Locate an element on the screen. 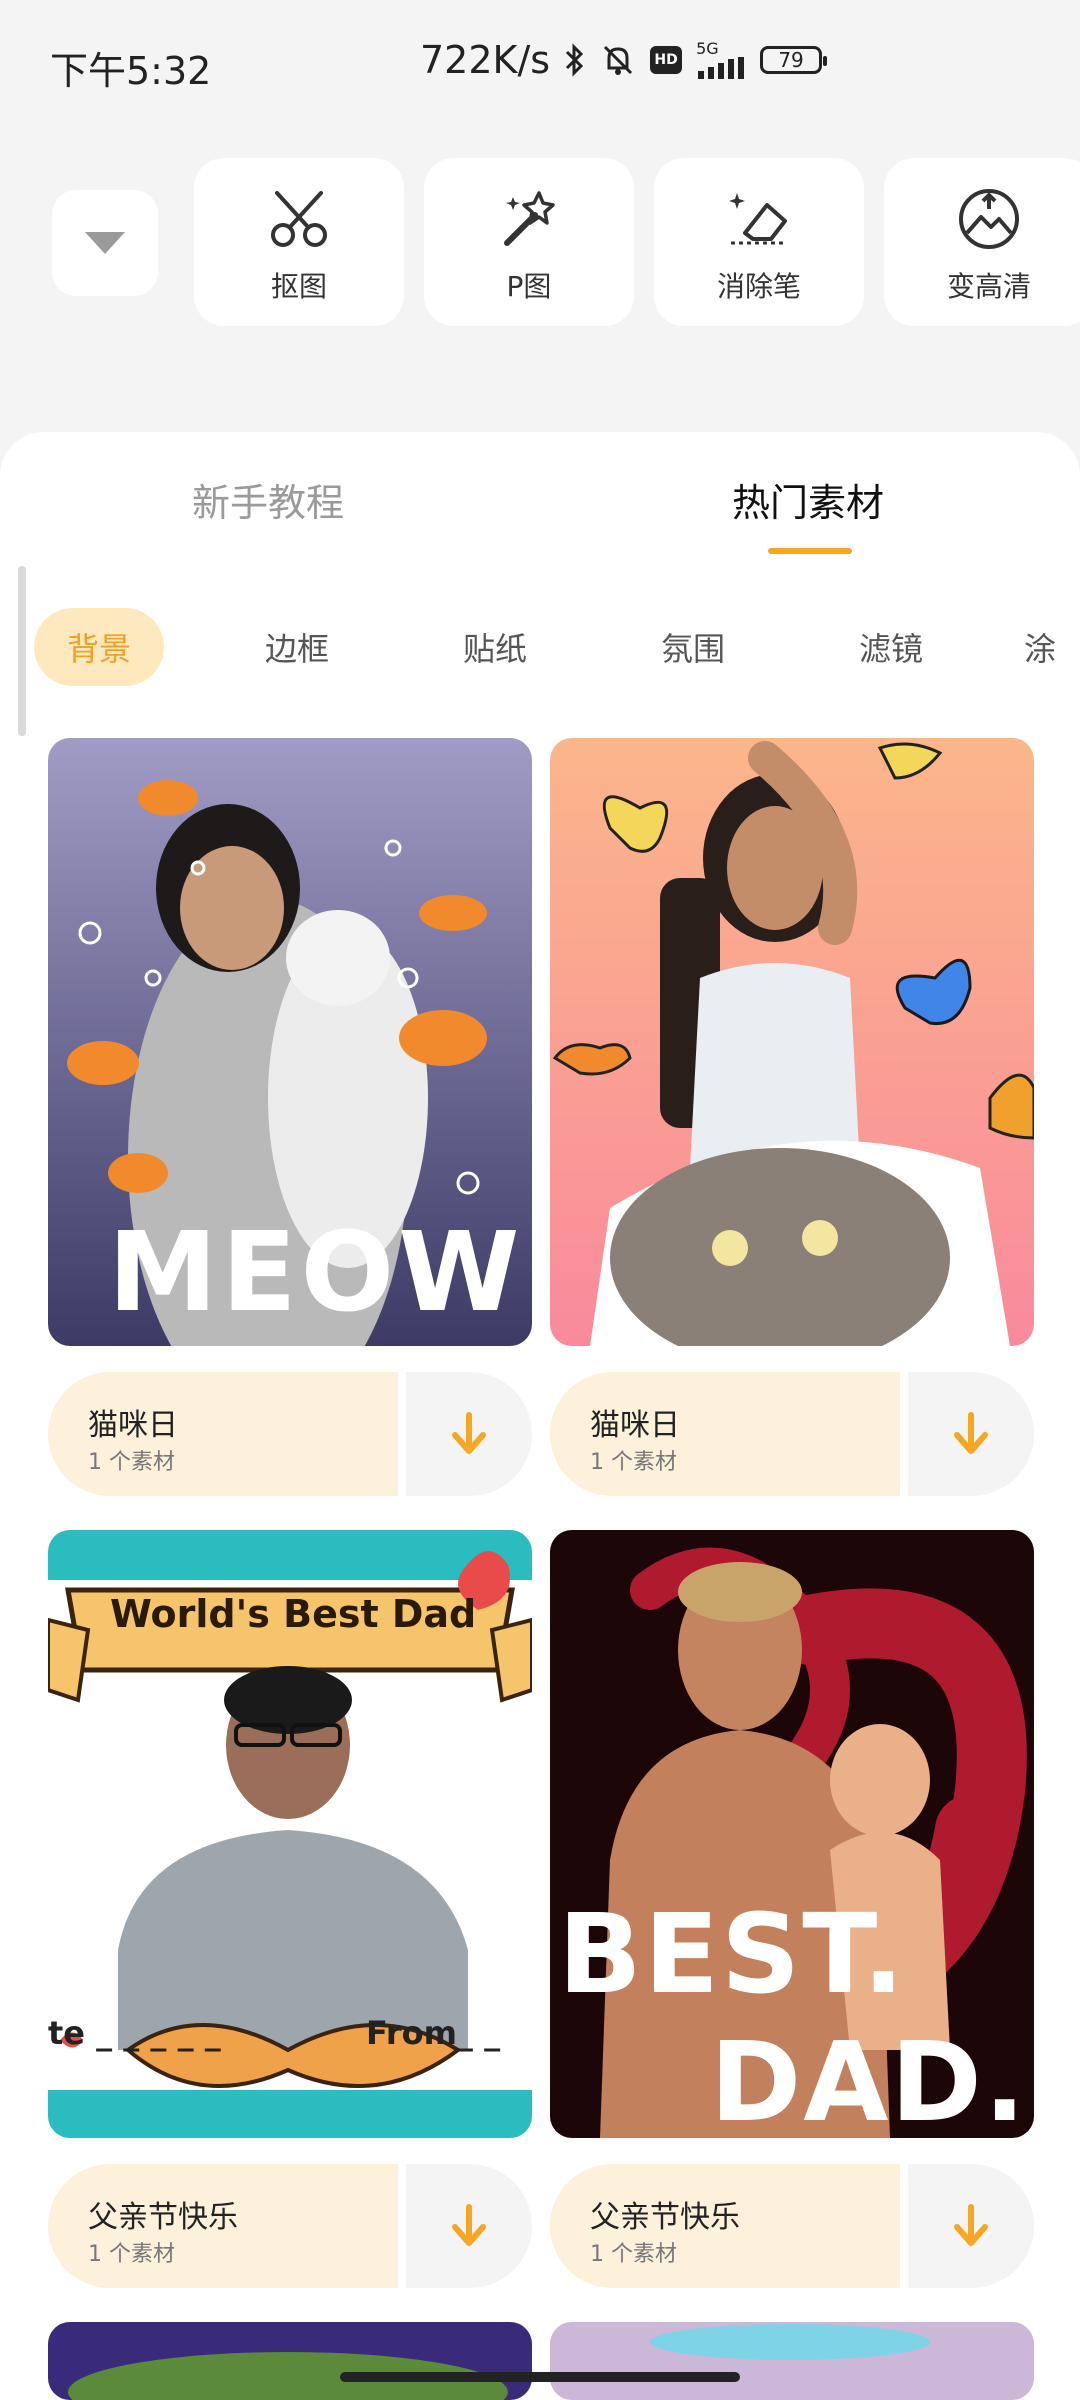  bluetooth-icon is located at coordinates (575, 60).